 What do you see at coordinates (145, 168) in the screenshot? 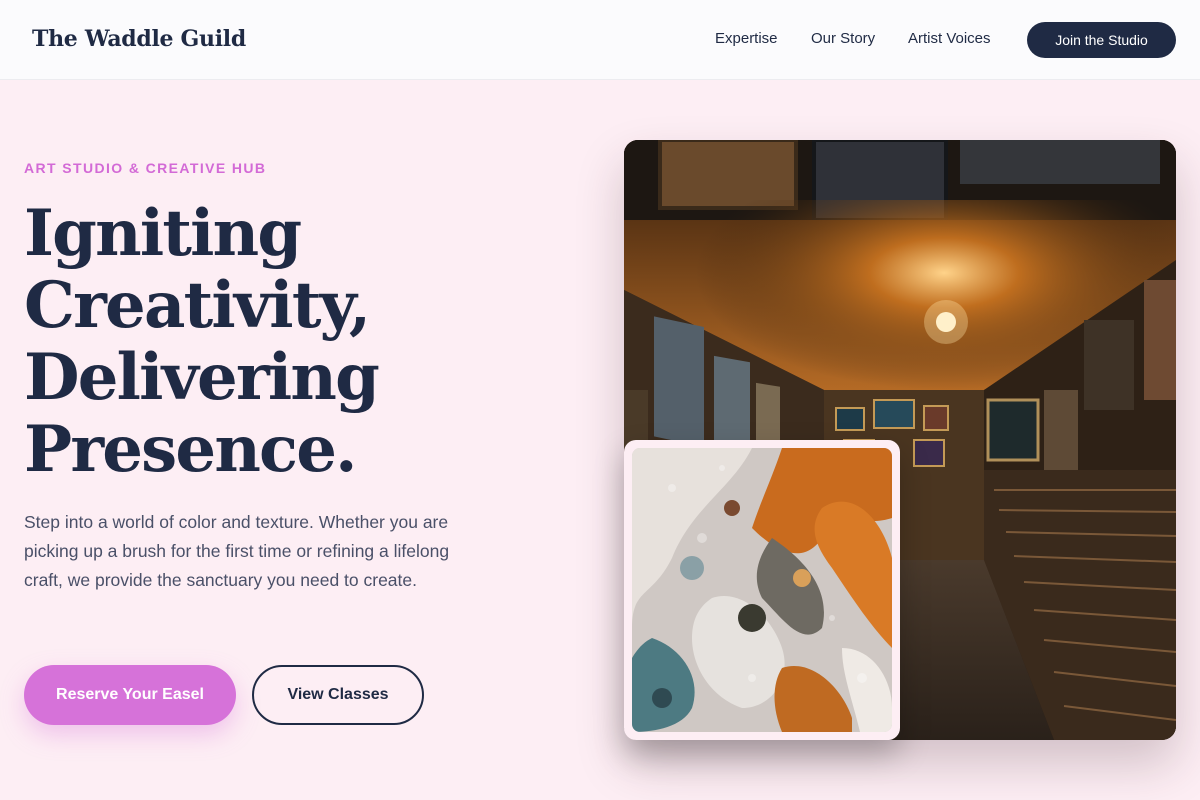
I see `hero-eyebrow: ART STUDIO & CREATIVE HUB` at bounding box center [145, 168].